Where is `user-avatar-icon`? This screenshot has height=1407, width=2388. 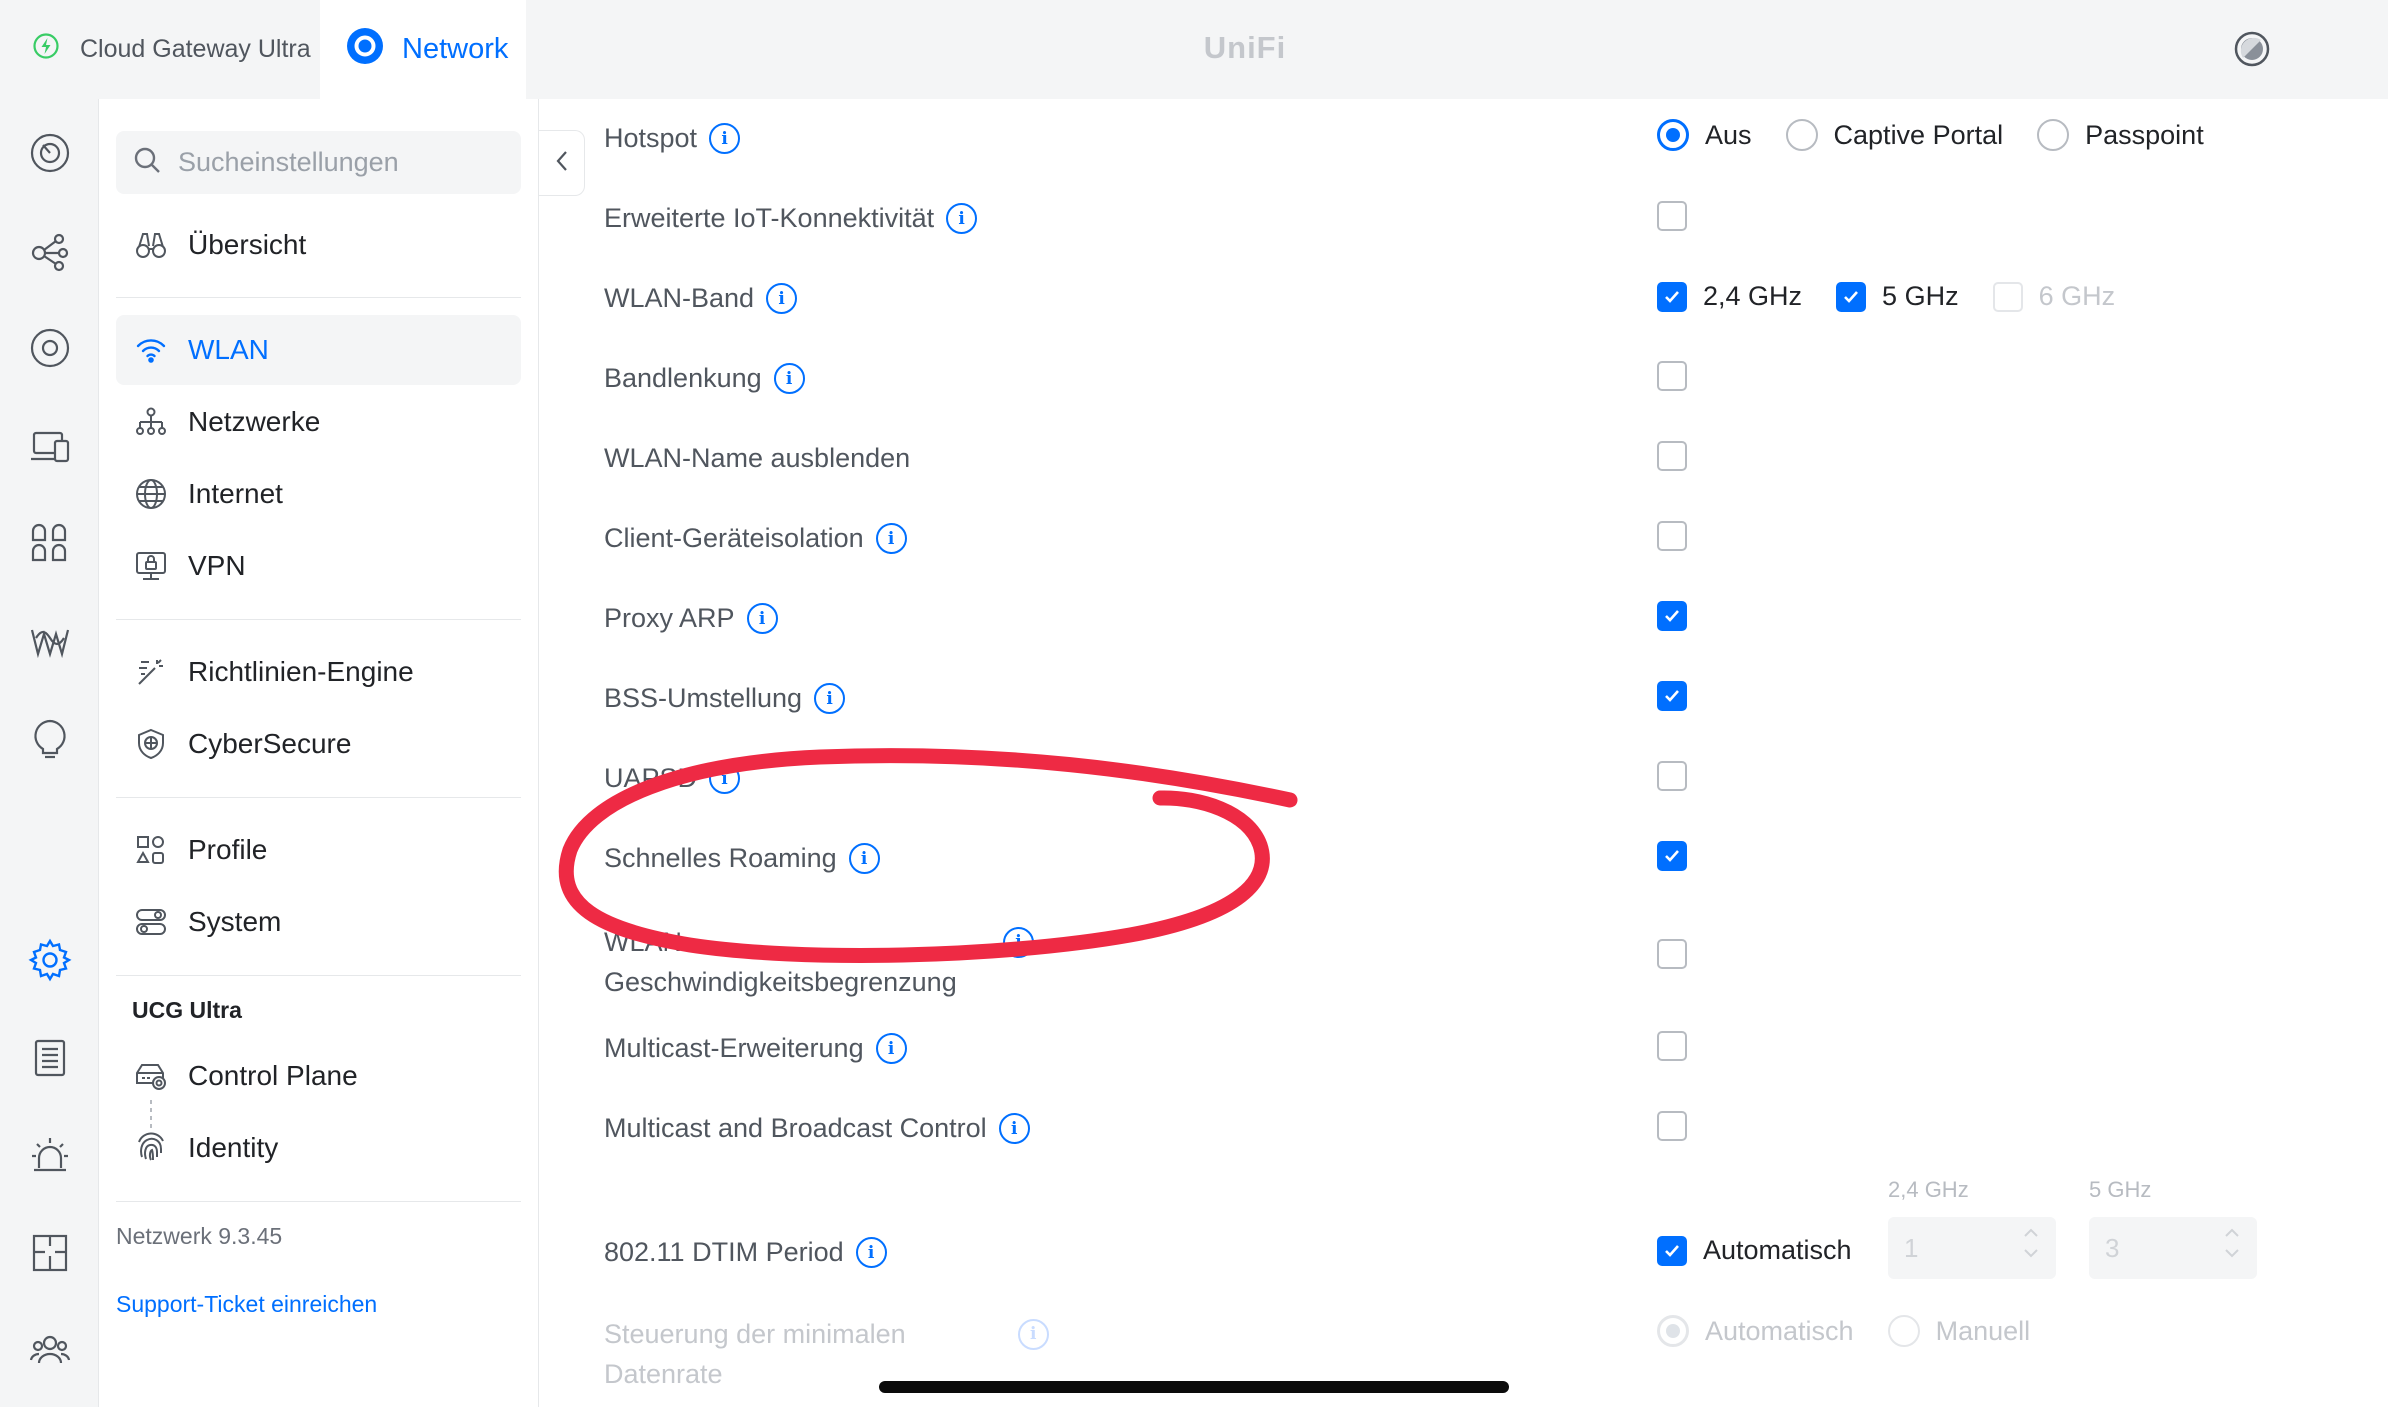 user-avatar-icon is located at coordinates (2252, 51).